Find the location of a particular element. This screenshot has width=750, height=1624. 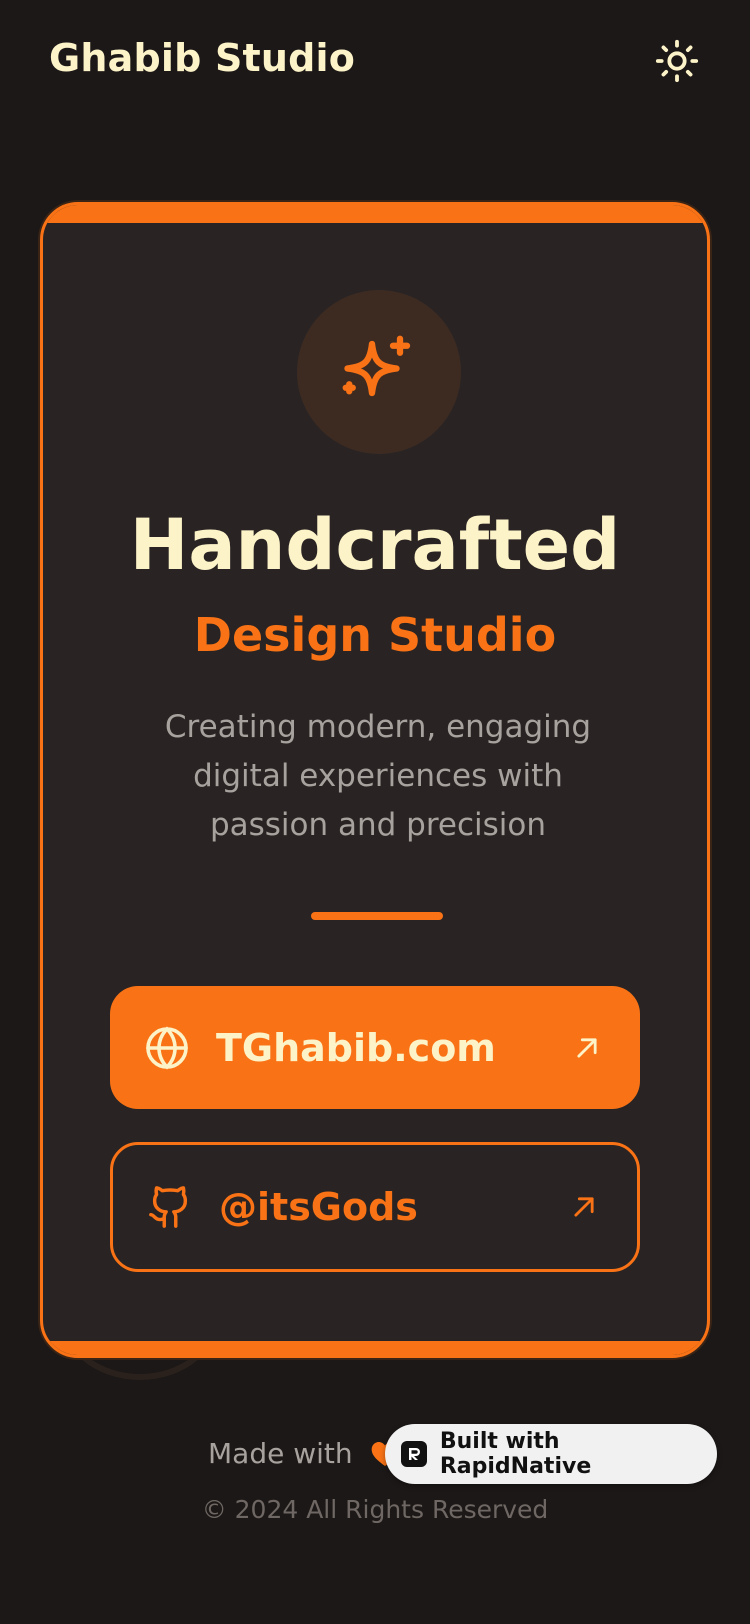

sun-icon is located at coordinates (677, 61).